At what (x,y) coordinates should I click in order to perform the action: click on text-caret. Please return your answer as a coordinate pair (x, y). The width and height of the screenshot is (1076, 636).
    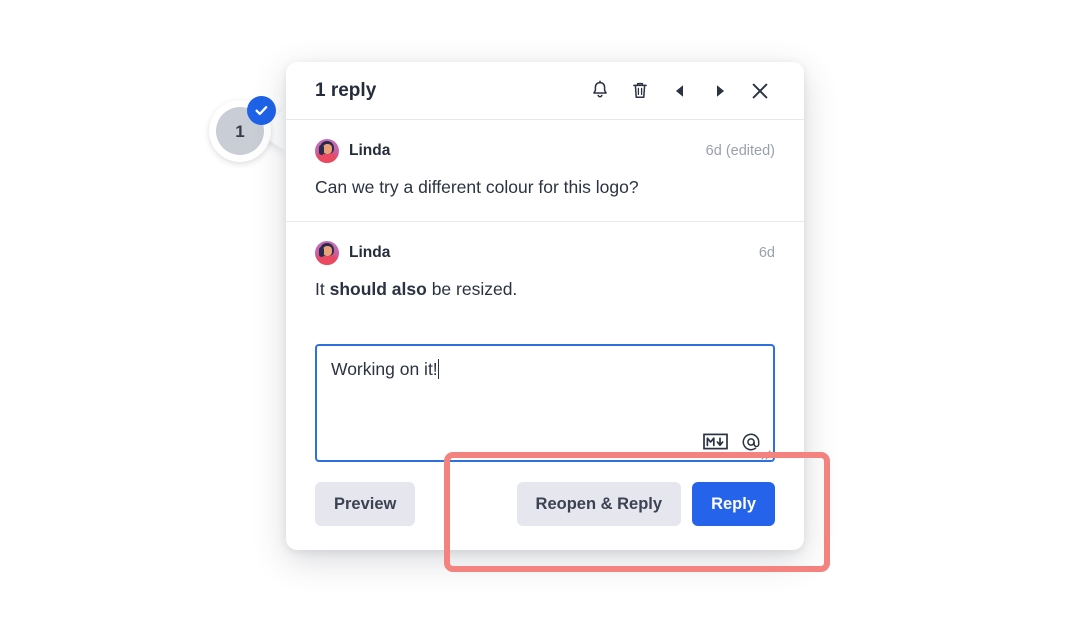
    Looking at the image, I should click on (438, 368).